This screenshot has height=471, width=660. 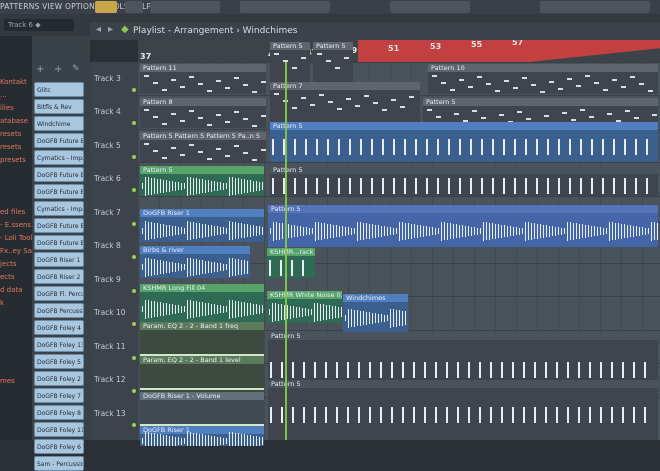 What do you see at coordinates (107, 279) in the screenshot?
I see `track-label: Track 9` at bounding box center [107, 279].